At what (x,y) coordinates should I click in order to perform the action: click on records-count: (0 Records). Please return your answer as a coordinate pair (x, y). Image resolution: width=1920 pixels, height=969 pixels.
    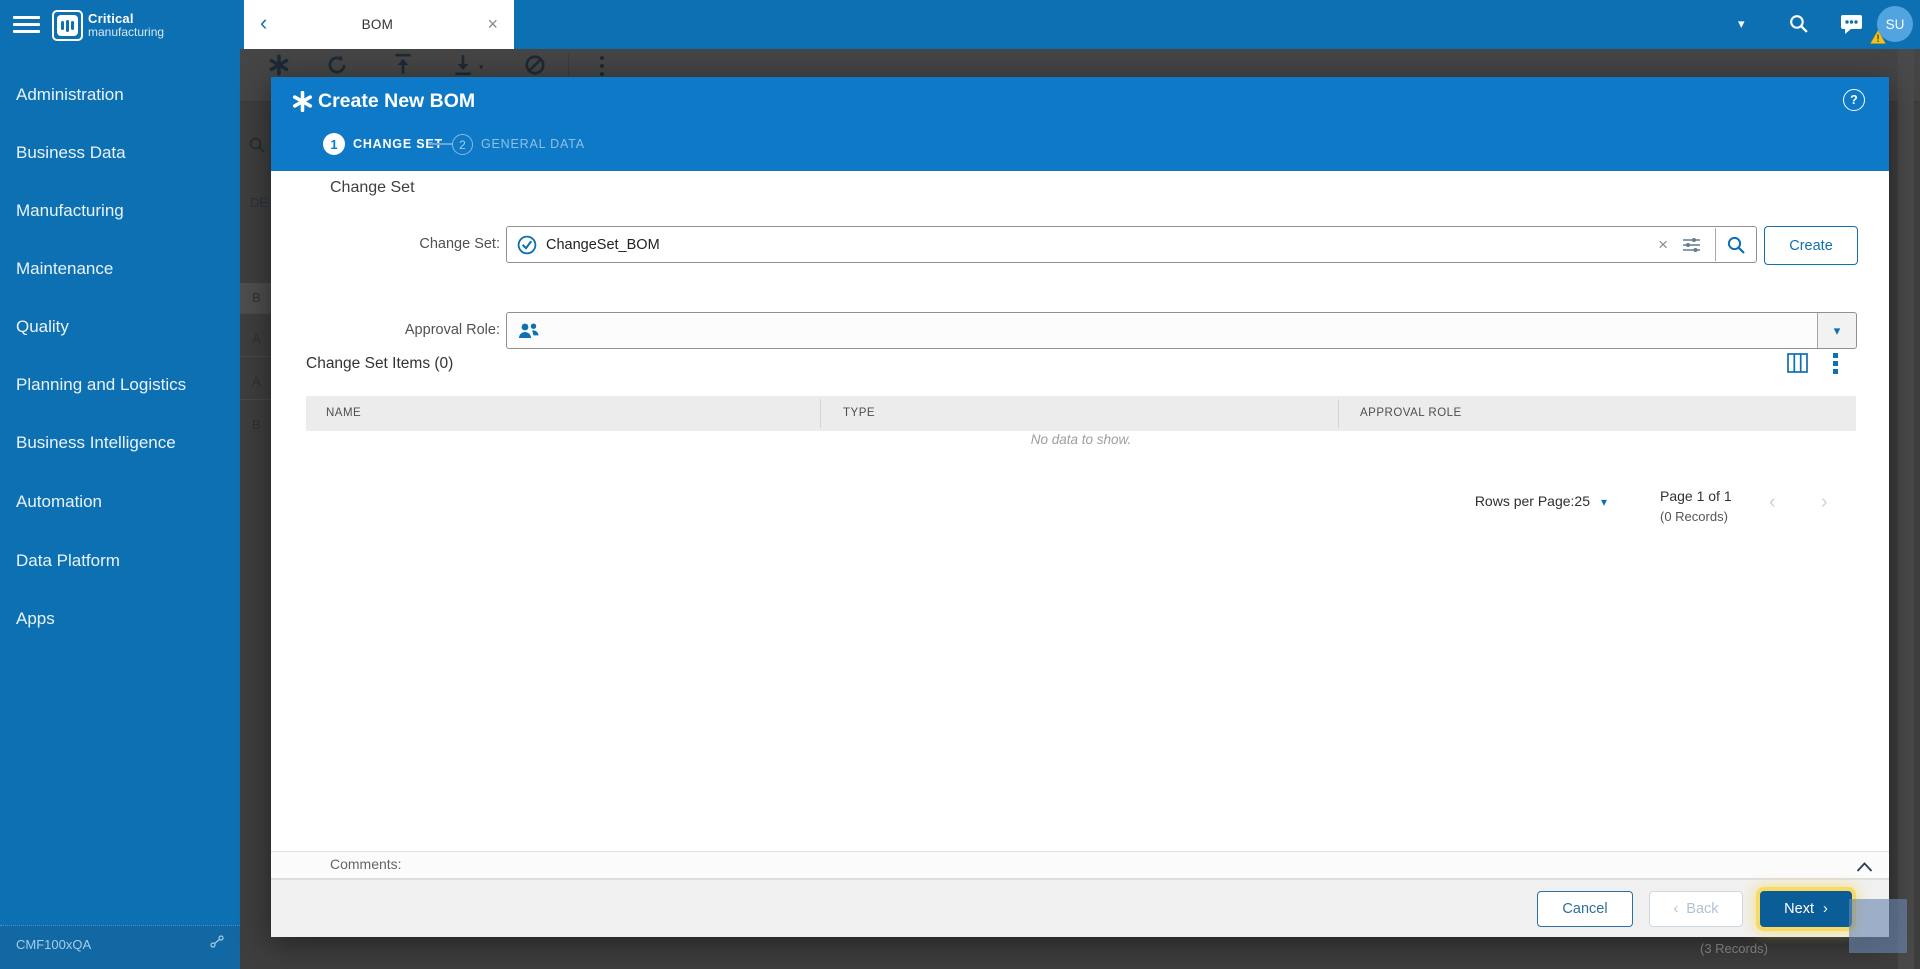
    Looking at the image, I should click on (1694, 516).